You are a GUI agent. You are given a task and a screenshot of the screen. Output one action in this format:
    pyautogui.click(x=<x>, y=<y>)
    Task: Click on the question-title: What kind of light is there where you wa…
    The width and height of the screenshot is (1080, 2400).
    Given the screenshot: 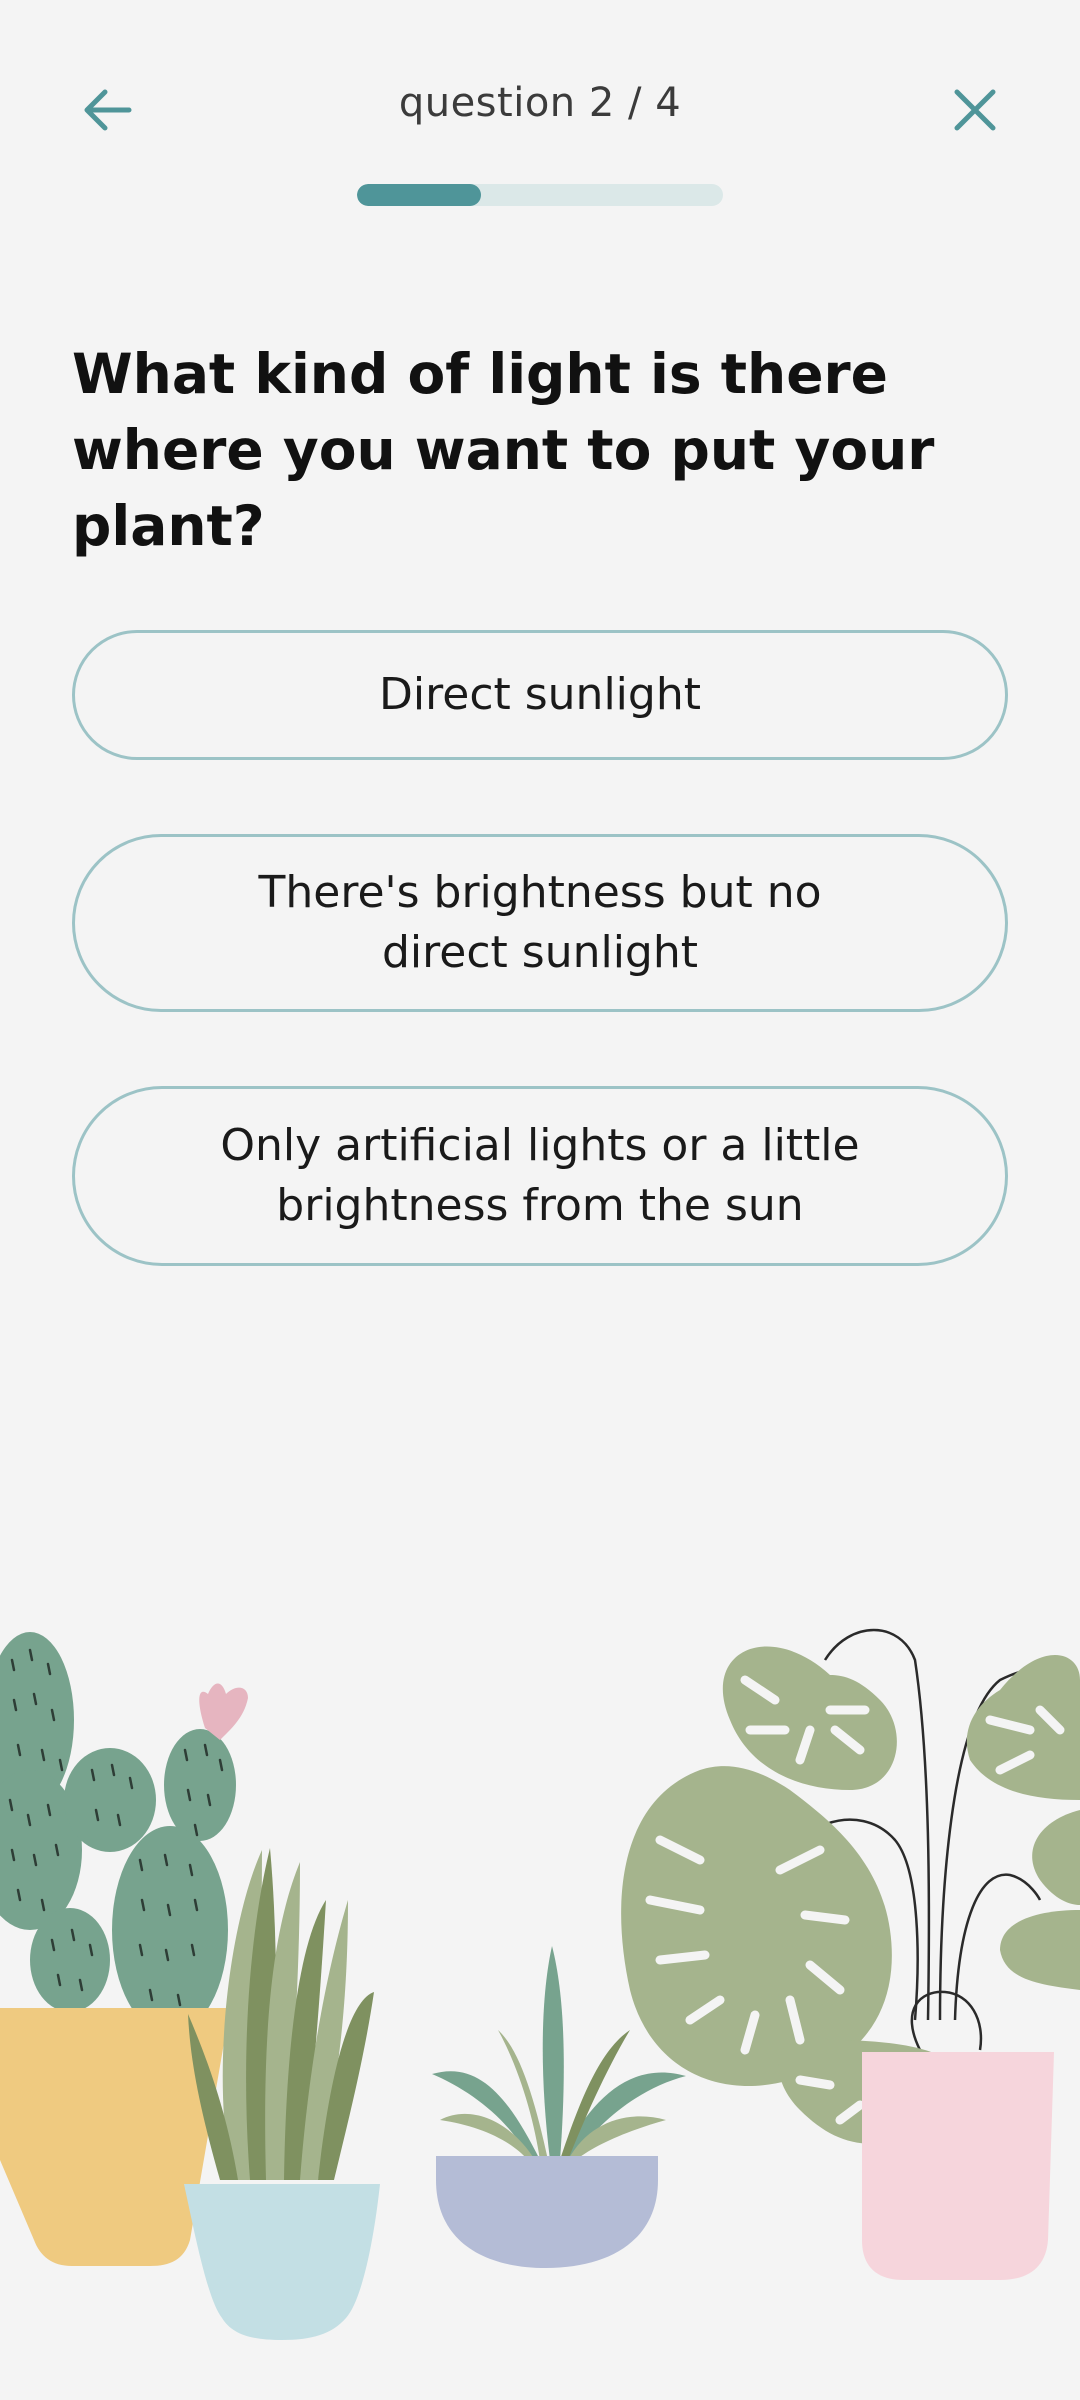 What is the action you would take?
    pyautogui.click(x=503, y=450)
    